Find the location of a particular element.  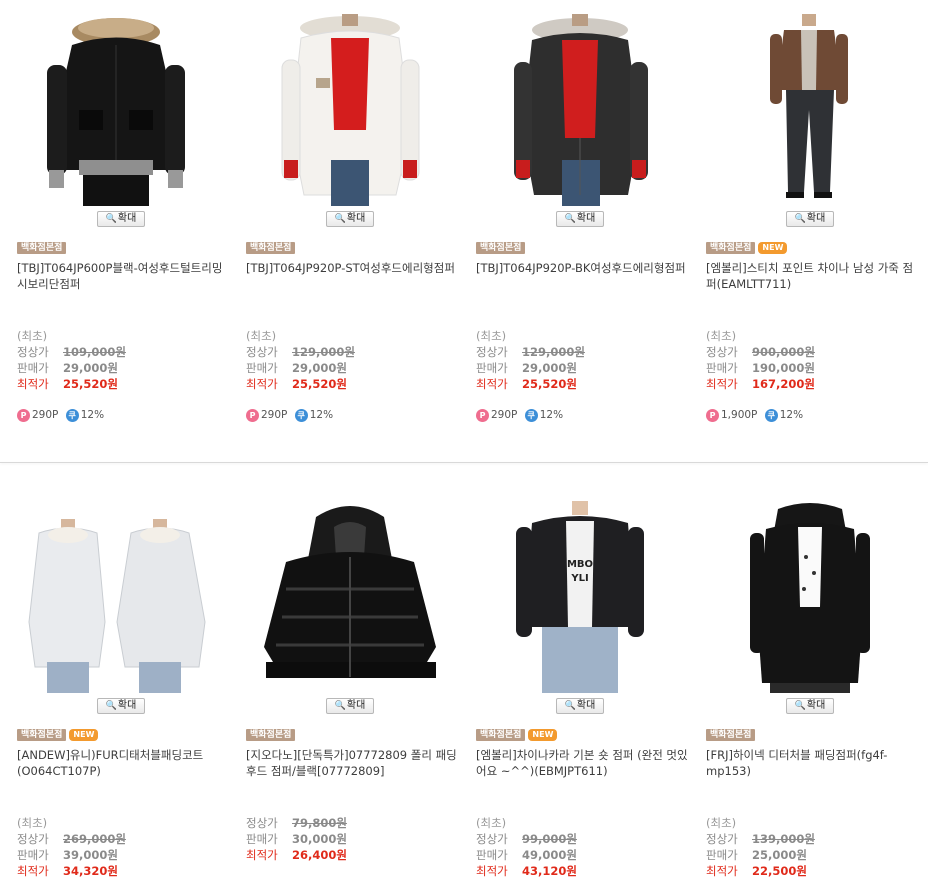

product-image: MBO YLI is located at coordinates (581, 595).